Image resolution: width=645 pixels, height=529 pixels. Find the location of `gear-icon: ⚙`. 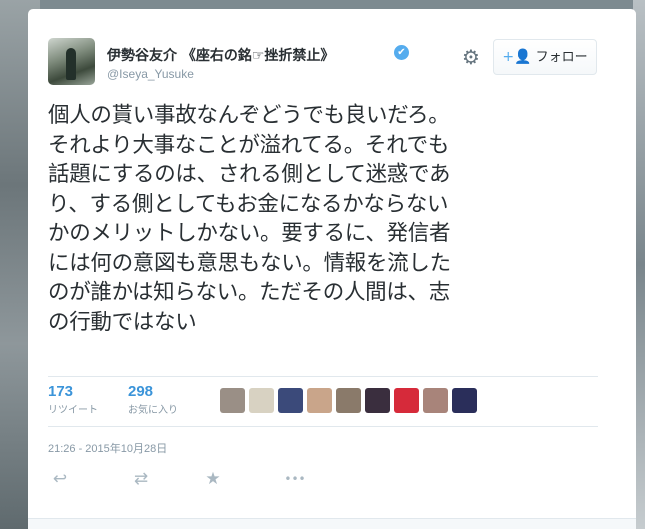

gear-icon: ⚙ is located at coordinates (471, 57).